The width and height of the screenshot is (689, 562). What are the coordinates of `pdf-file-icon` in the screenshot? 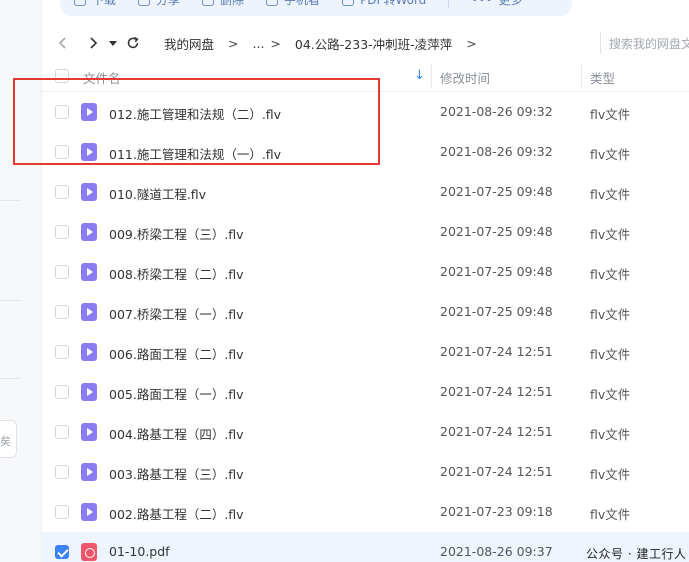 It's located at (89, 552).